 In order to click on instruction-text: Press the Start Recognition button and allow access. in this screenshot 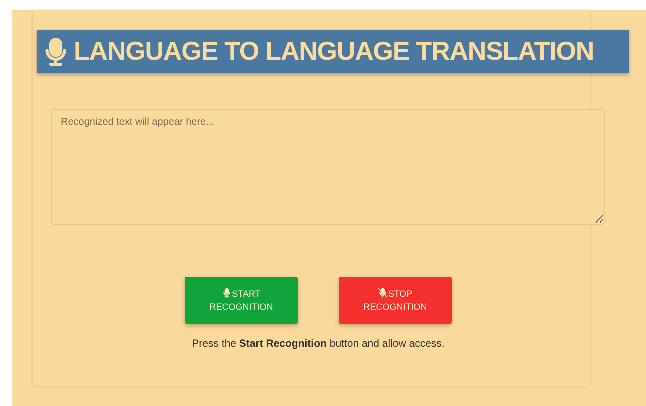, I will do `click(318, 344)`.